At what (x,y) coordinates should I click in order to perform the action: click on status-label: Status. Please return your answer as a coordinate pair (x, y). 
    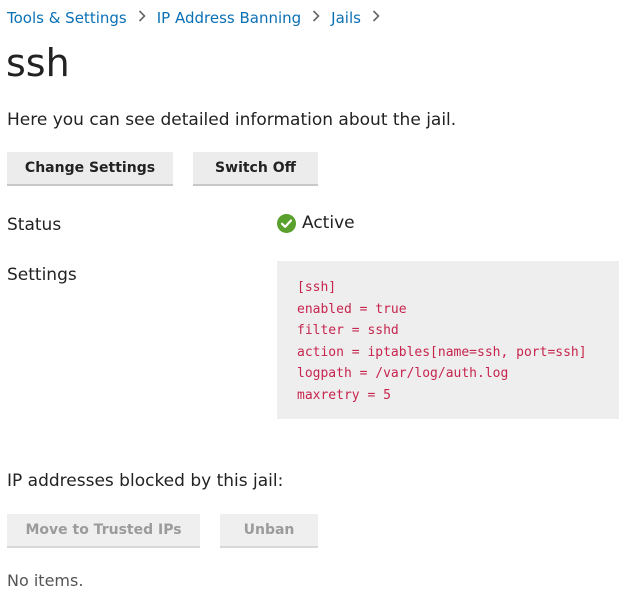
    Looking at the image, I should click on (34, 225).